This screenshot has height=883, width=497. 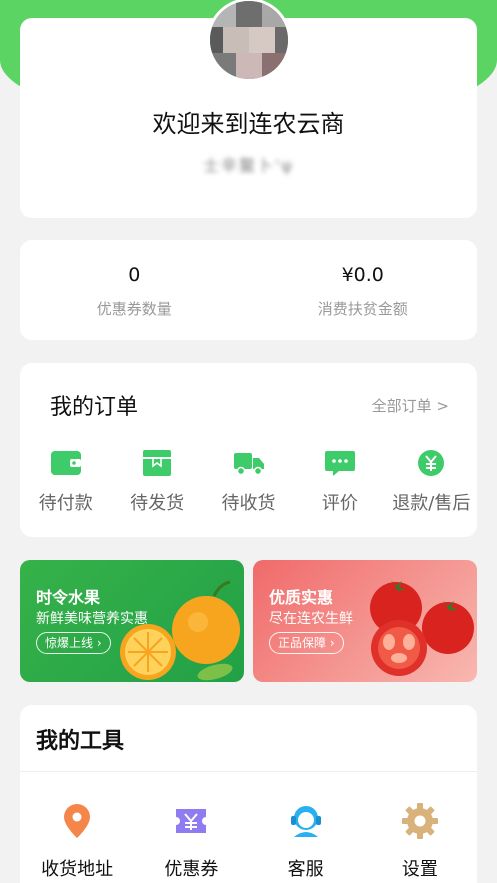 What do you see at coordinates (65, 503) in the screenshot?
I see `order-pending-payment-label: 待付款` at bounding box center [65, 503].